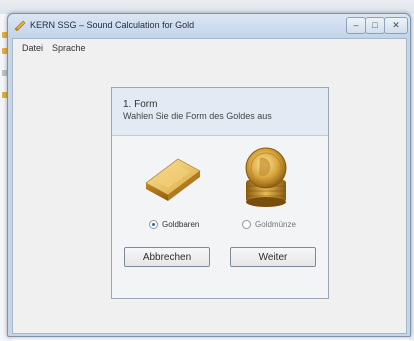 This screenshot has height=341, width=414. Describe the element at coordinates (20, 25) in the screenshot. I see `app-icon` at that location.